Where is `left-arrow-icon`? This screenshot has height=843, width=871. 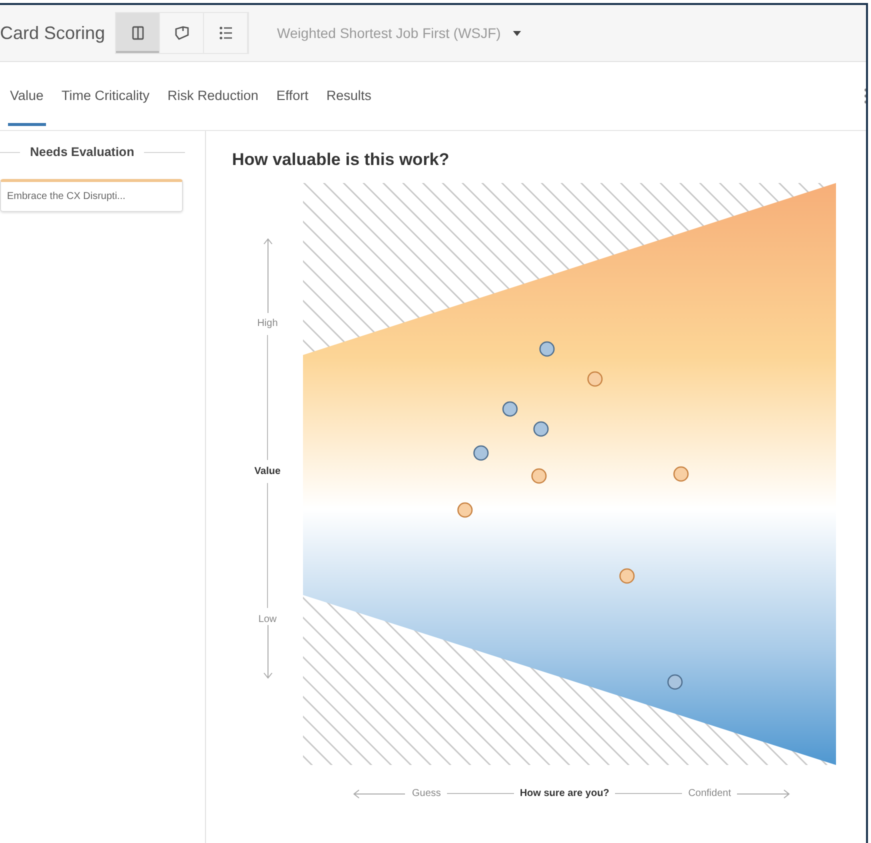 left-arrow-icon is located at coordinates (379, 793).